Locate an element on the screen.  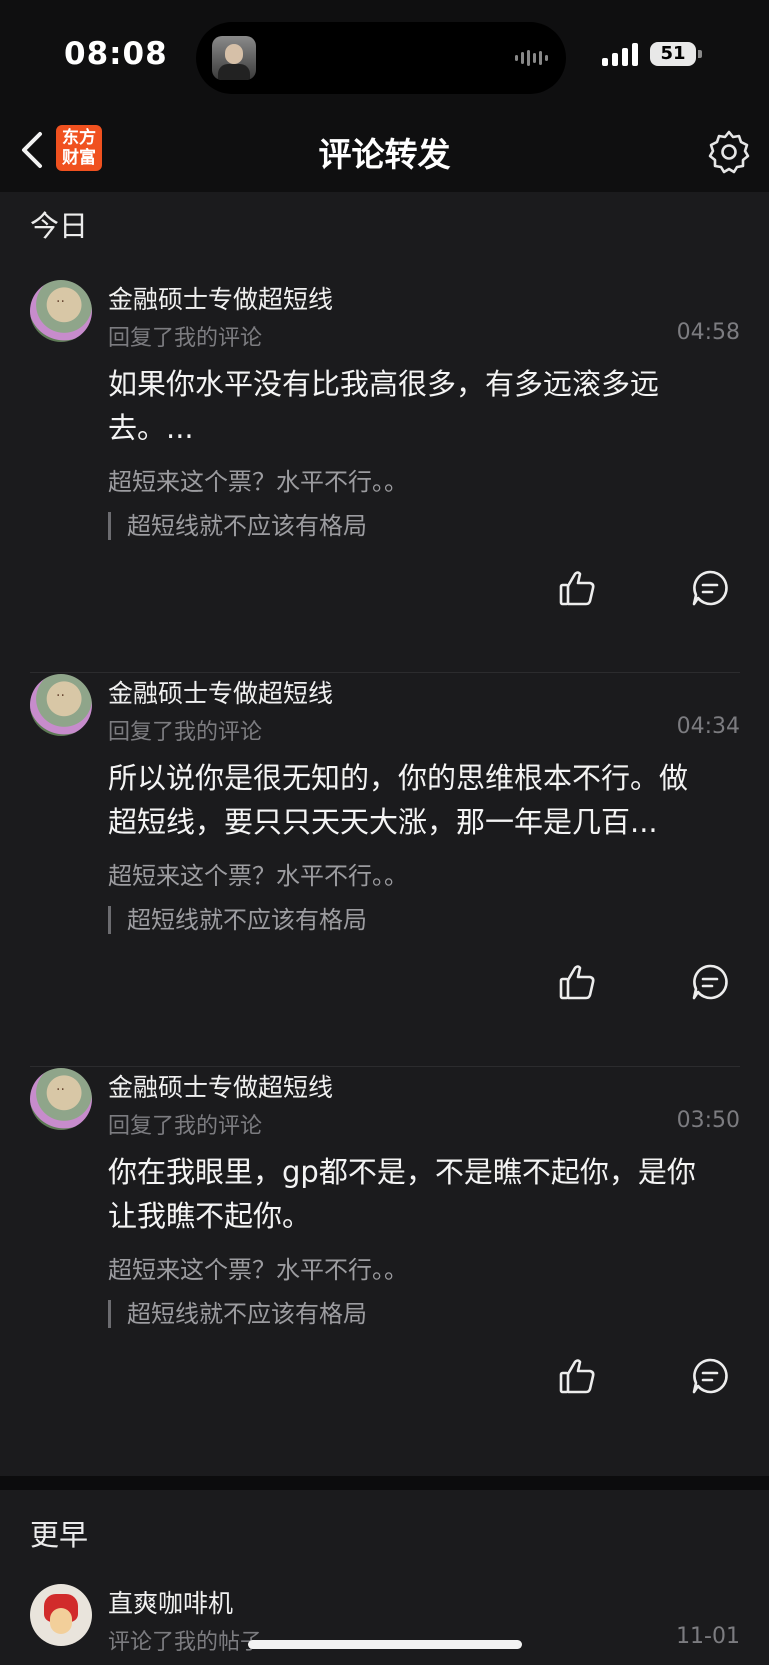
comment-text: 你在我眼里，gp都不是，不是瞧不起你，是你让我瞧不起你。 is located at coordinates (408, 1194).